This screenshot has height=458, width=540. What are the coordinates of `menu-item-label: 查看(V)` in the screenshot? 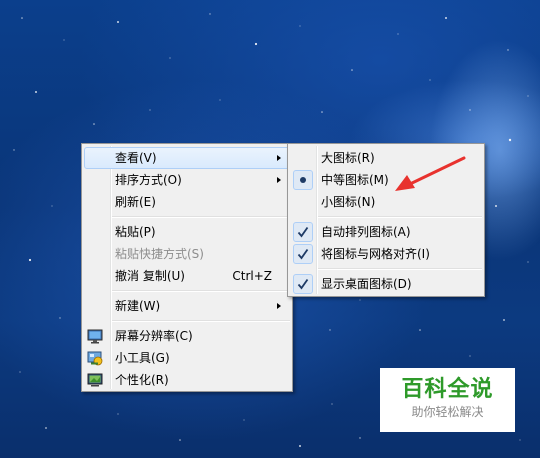 It's located at (136, 158).